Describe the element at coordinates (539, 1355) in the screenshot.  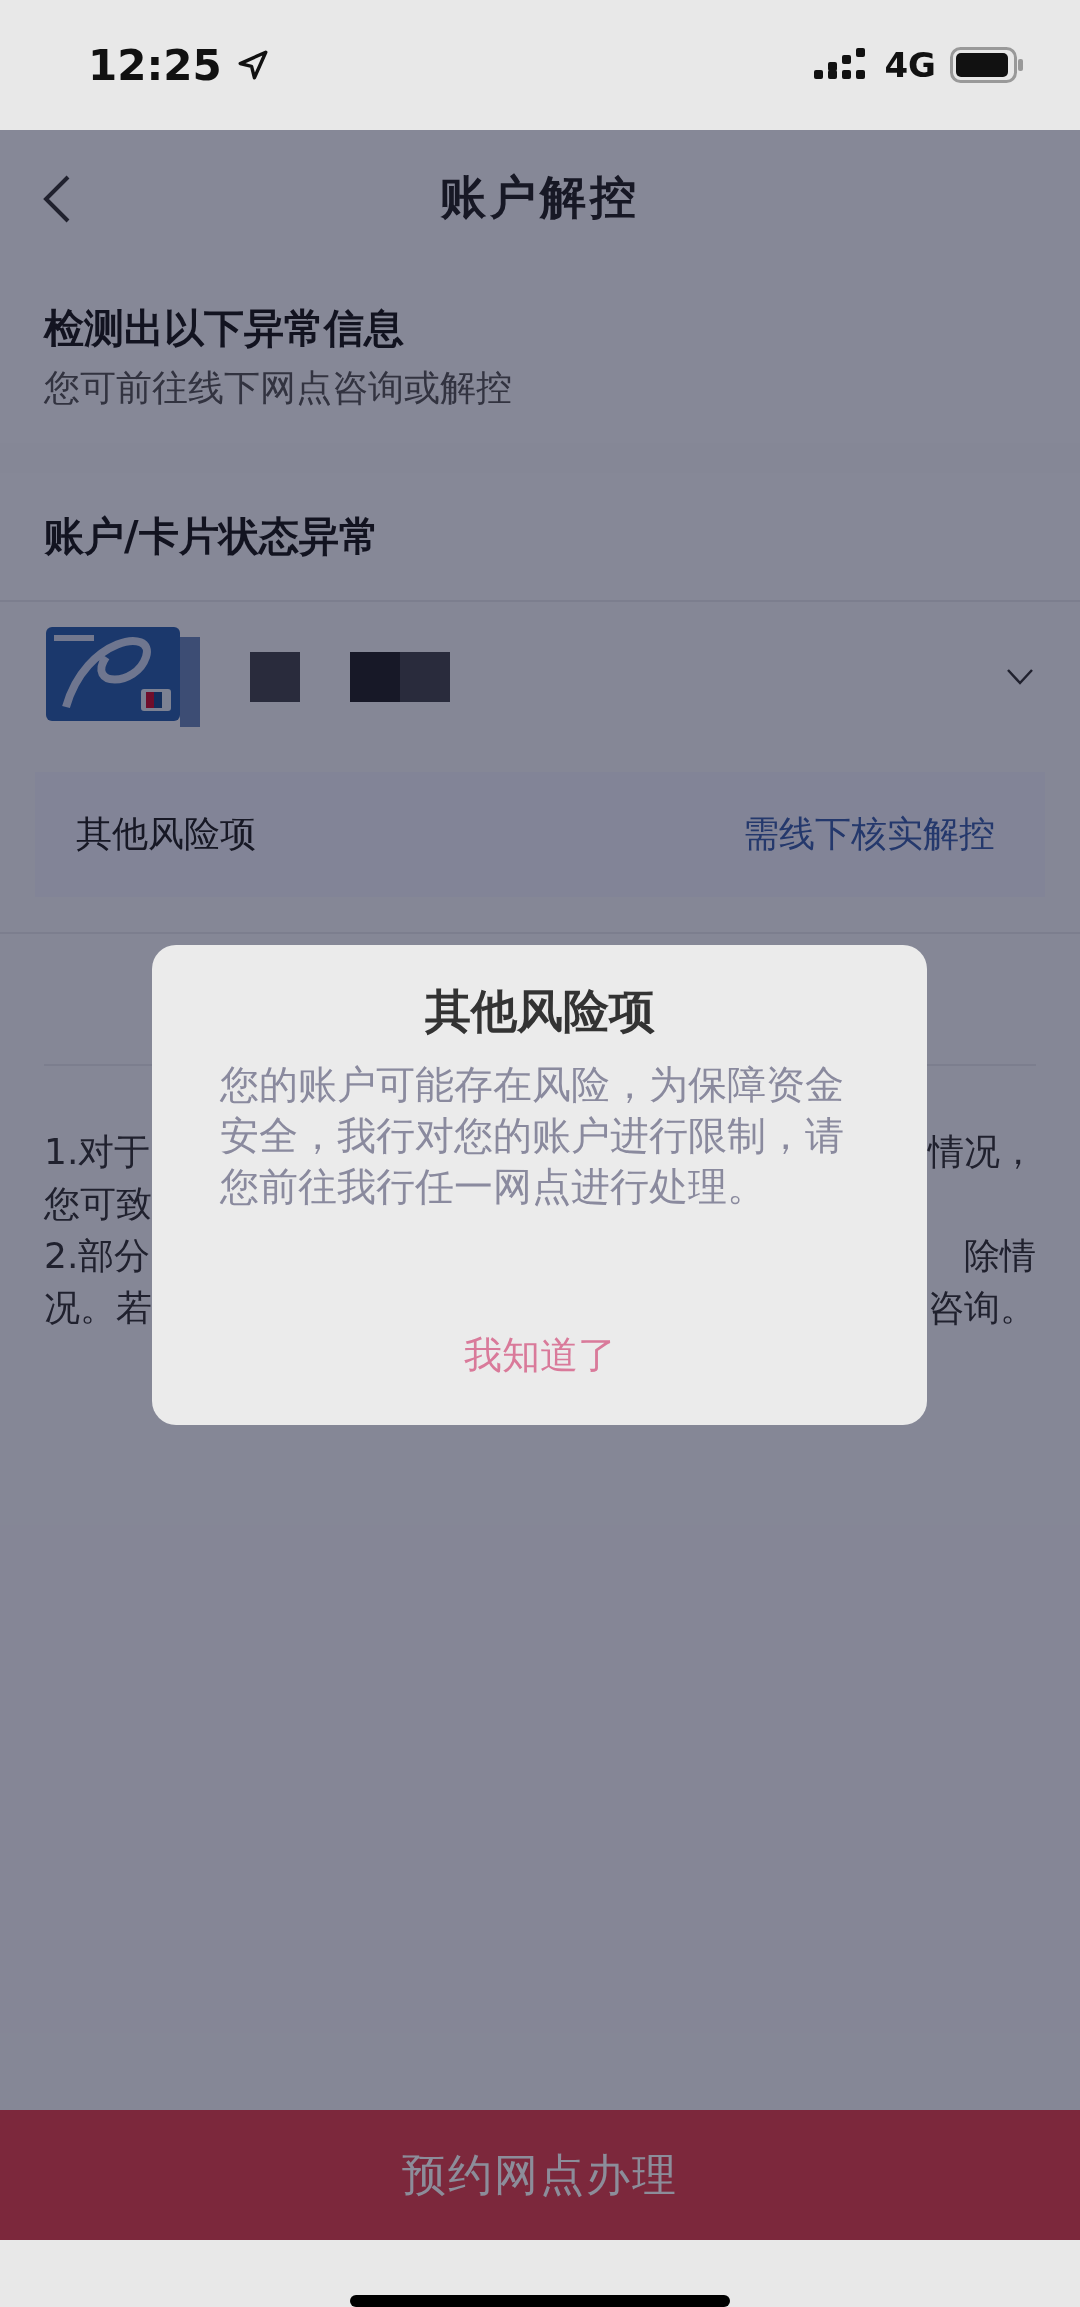
I see `dialog-confirm-button: 我知道了` at that location.